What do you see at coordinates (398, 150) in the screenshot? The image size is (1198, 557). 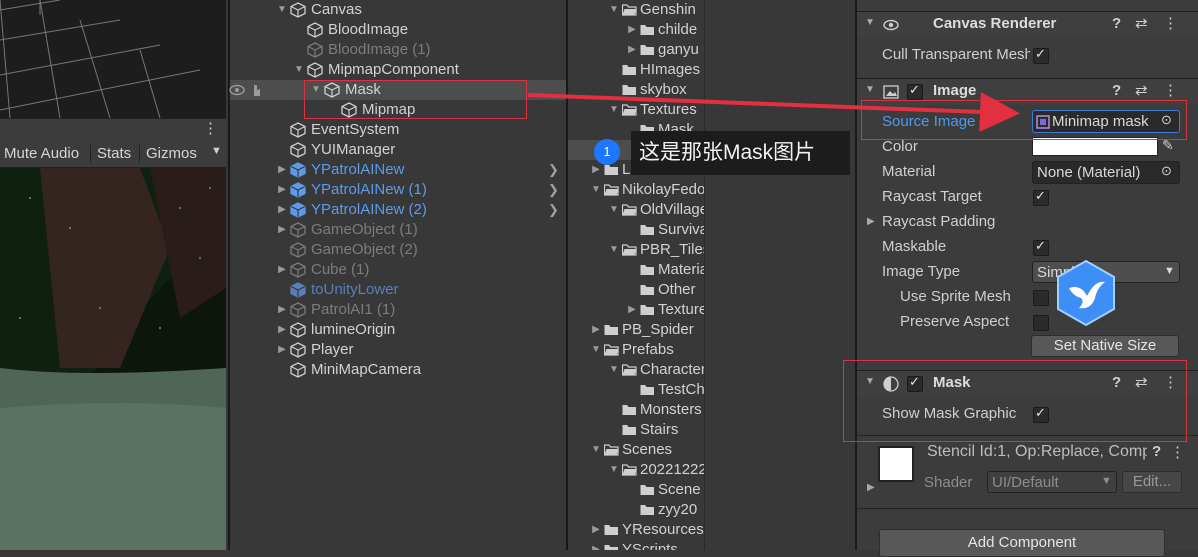 I see `hierarchy-row: YUIManager` at bounding box center [398, 150].